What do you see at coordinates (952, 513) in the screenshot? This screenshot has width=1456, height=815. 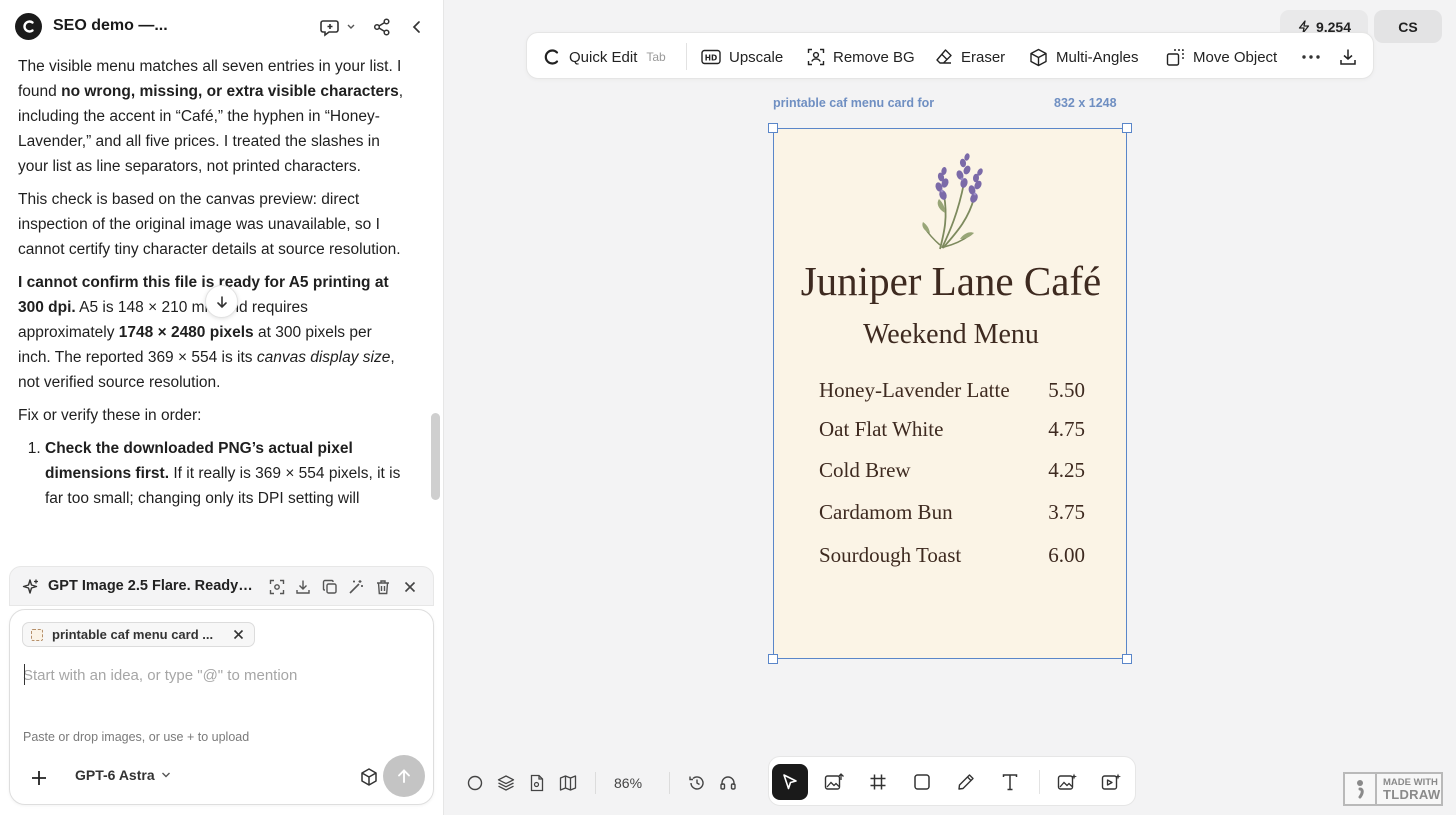 I see `menu-item: Cardamom Bun 3.75` at bounding box center [952, 513].